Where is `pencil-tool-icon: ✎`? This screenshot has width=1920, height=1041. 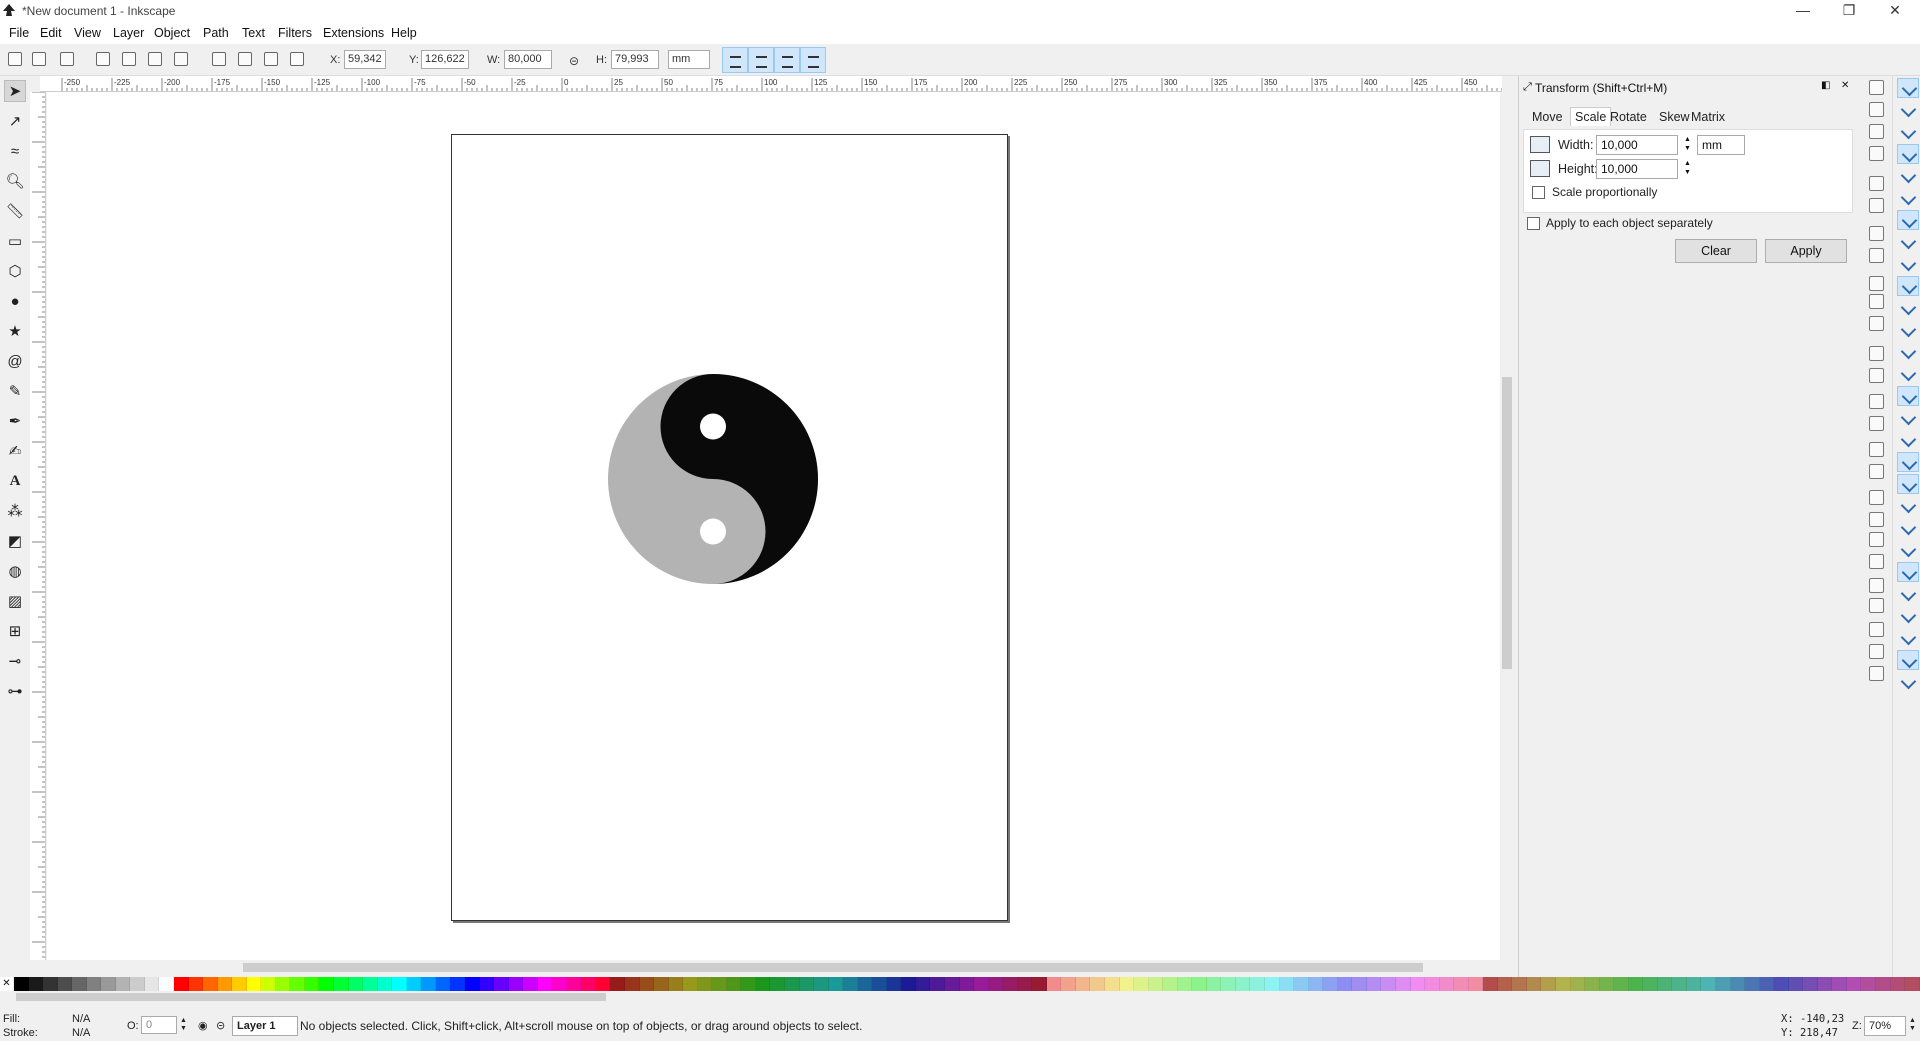
pencil-tool-icon: ✎ is located at coordinates (15, 391).